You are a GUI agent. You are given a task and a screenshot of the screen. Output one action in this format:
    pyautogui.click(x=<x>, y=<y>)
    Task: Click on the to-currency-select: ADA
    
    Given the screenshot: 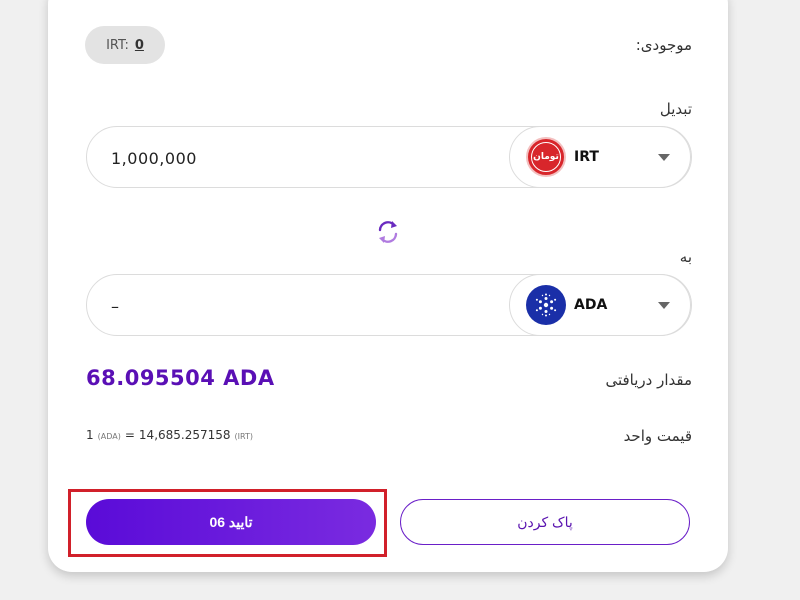 What is the action you would take?
    pyautogui.click(x=600, y=305)
    